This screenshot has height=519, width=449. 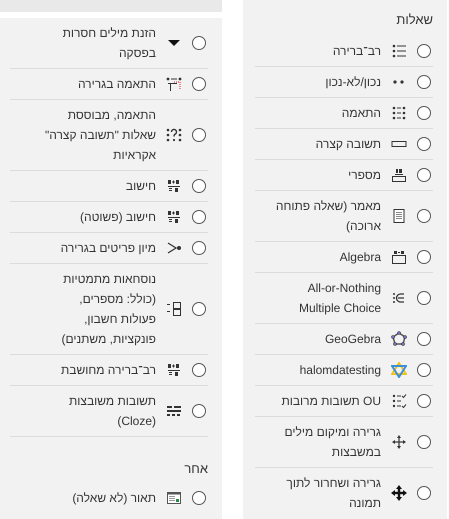 I want to click on question-type-label: נכון/לא-נכון, so click(x=325, y=82).